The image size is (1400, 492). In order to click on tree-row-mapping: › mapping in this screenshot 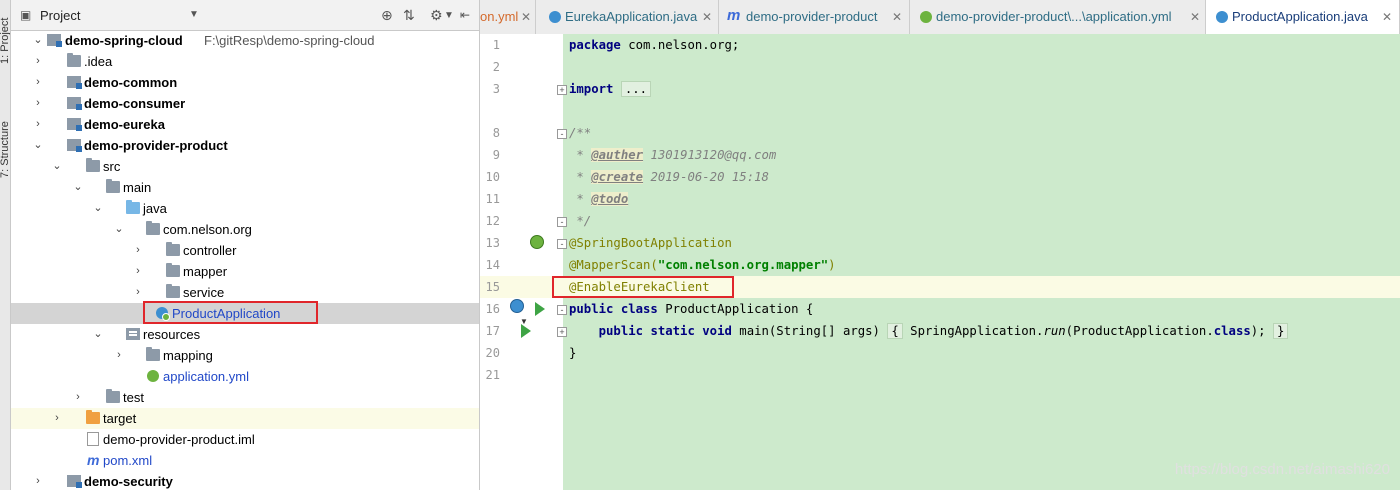, I will do `click(245, 355)`.